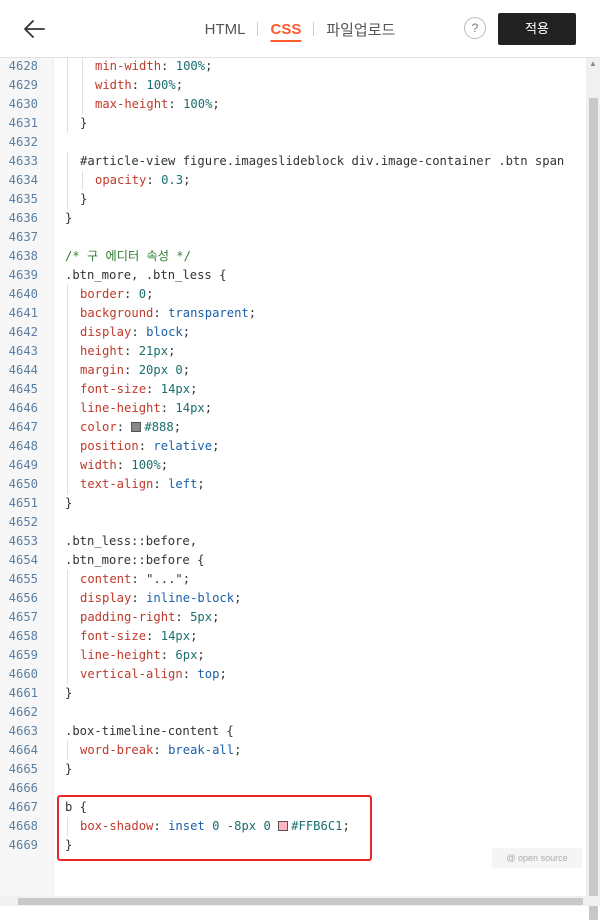 The width and height of the screenshot is (600, 920). What do you see at coordinates (285, 29) in the screenshot?
I see `tab-css: CSS` at bounding box center [285, 29].